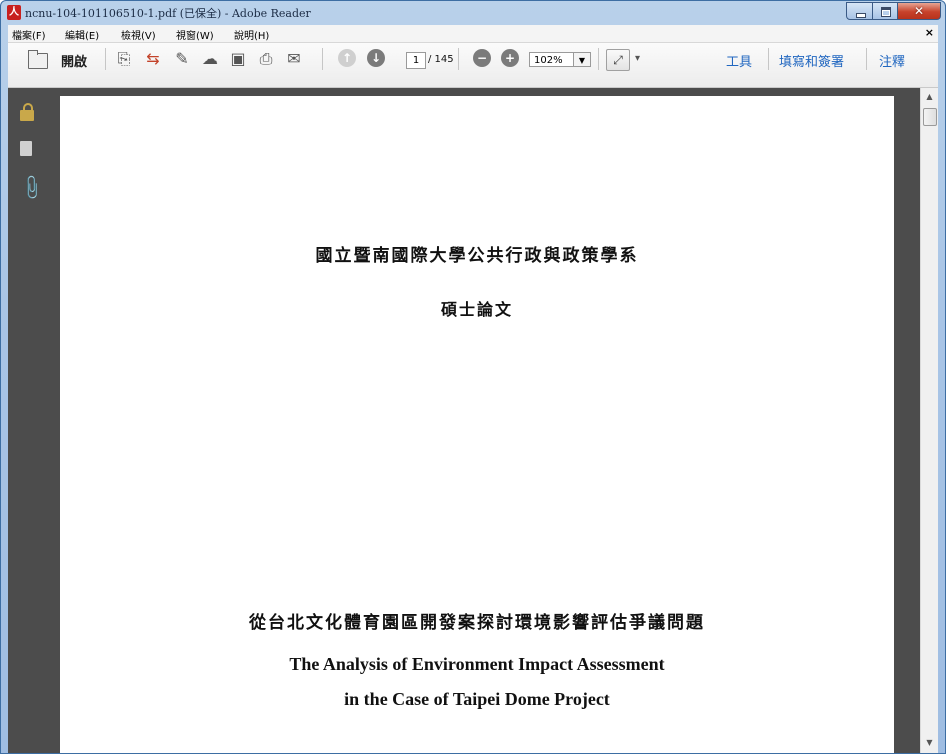 The width and height of the screenshot is (946, 754). I want to click on vertical-scrollbar: ▲ ▼, so click(929, 420).